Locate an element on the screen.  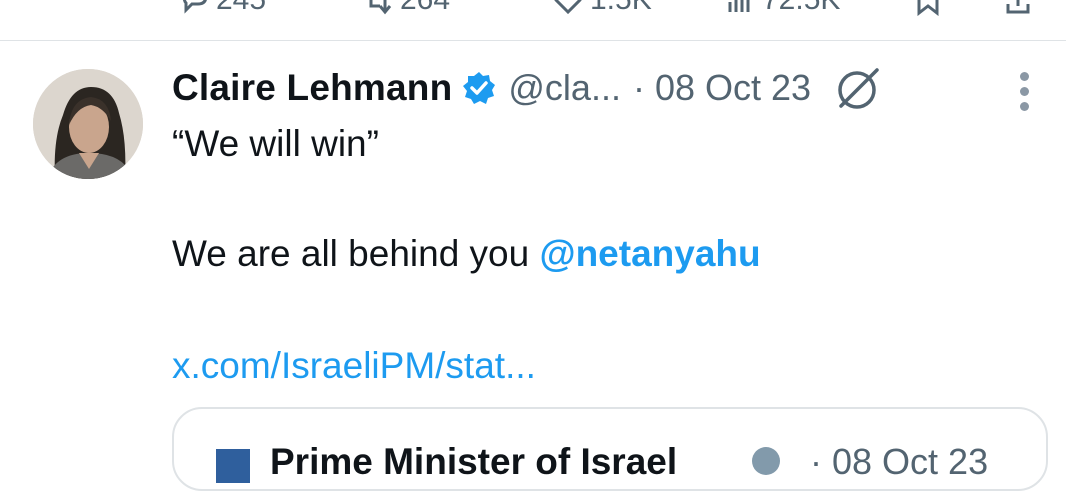
share-button is located at coordinates (1018, 8).